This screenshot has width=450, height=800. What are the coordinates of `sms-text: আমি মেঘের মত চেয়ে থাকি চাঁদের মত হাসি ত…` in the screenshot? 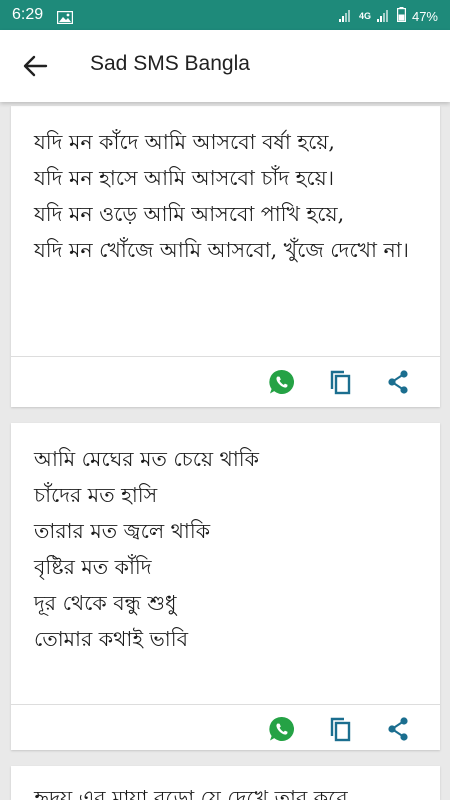 It's located at (146, 549).